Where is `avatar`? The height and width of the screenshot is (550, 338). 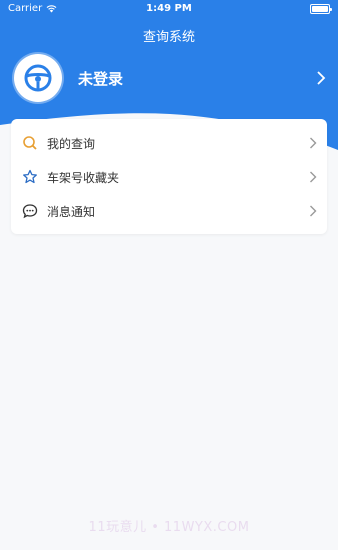 avatar is located at coordinates (38, 78).